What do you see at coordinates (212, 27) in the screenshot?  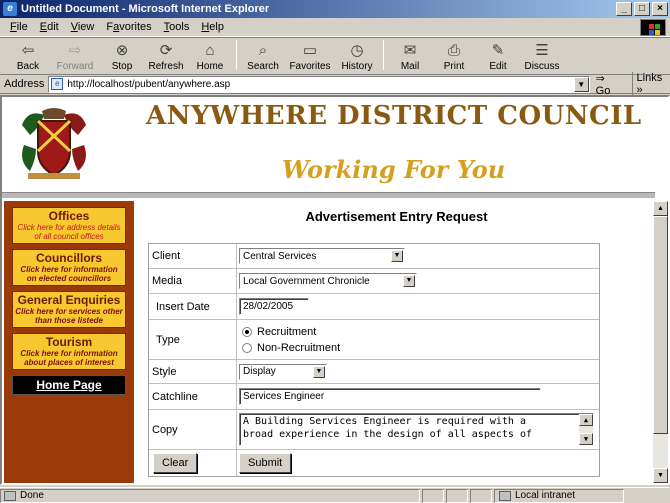 I see `menu-help: Help` at bounding box center [212, 27].